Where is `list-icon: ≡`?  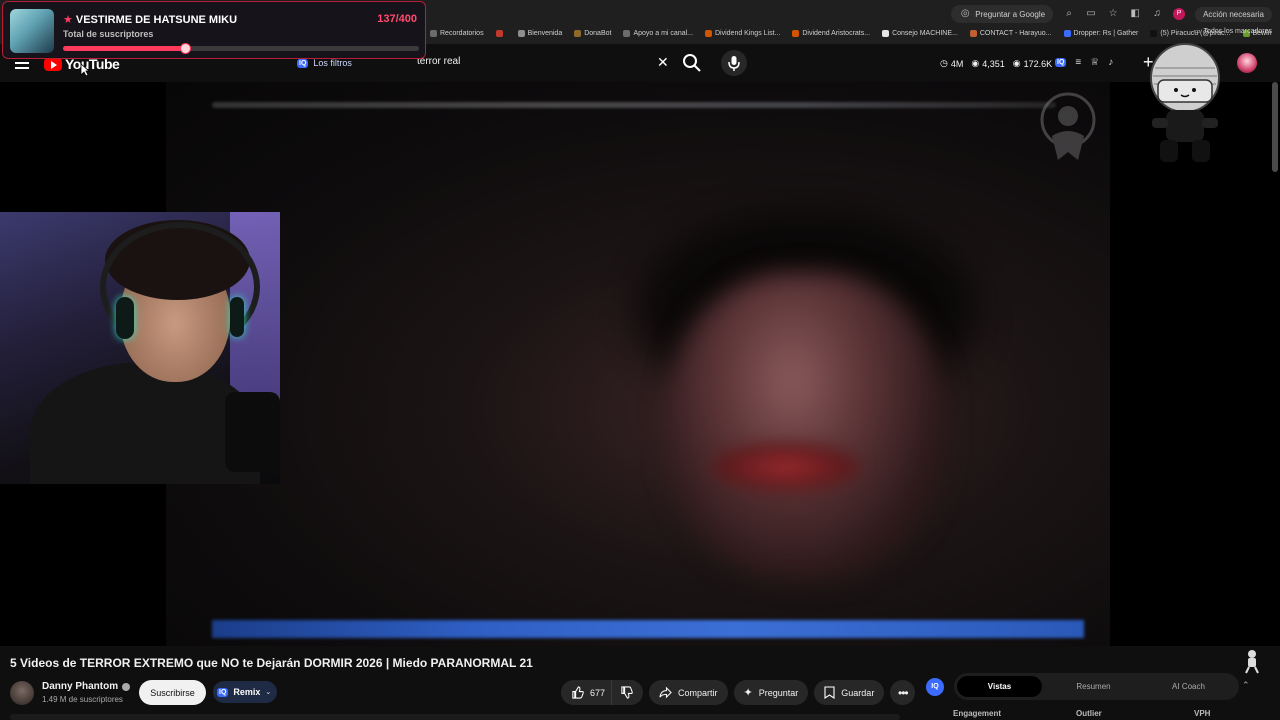 list-icon: ≡ is located at coordinates (1078, 62).